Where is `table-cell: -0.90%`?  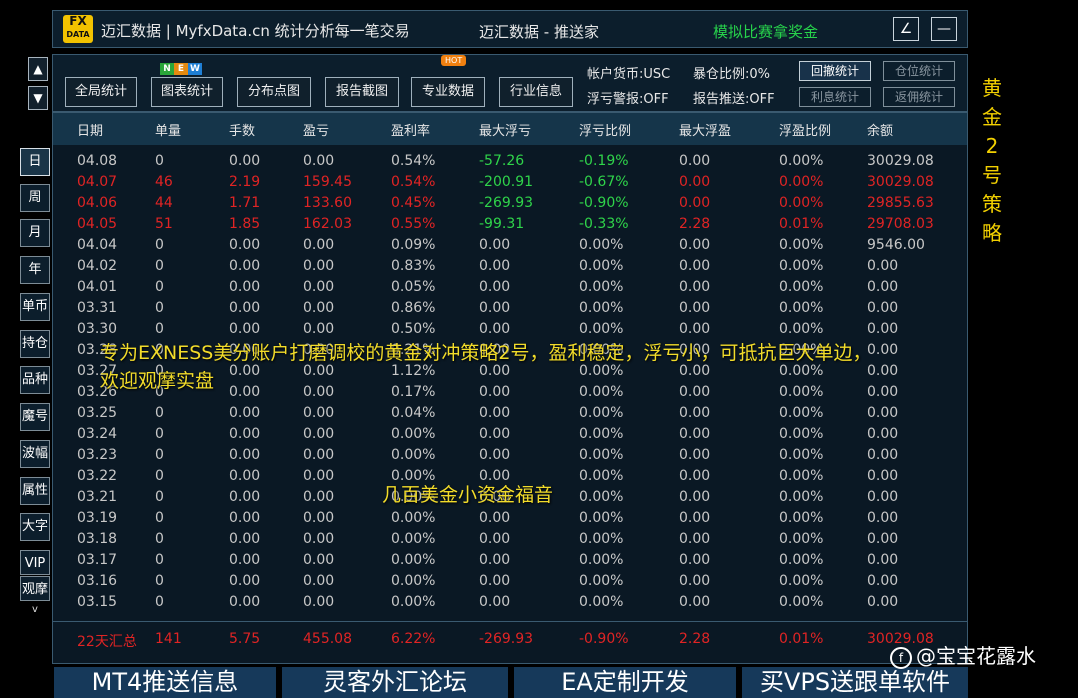
table-cell: -0.90% is located at coordinates (604, 203).